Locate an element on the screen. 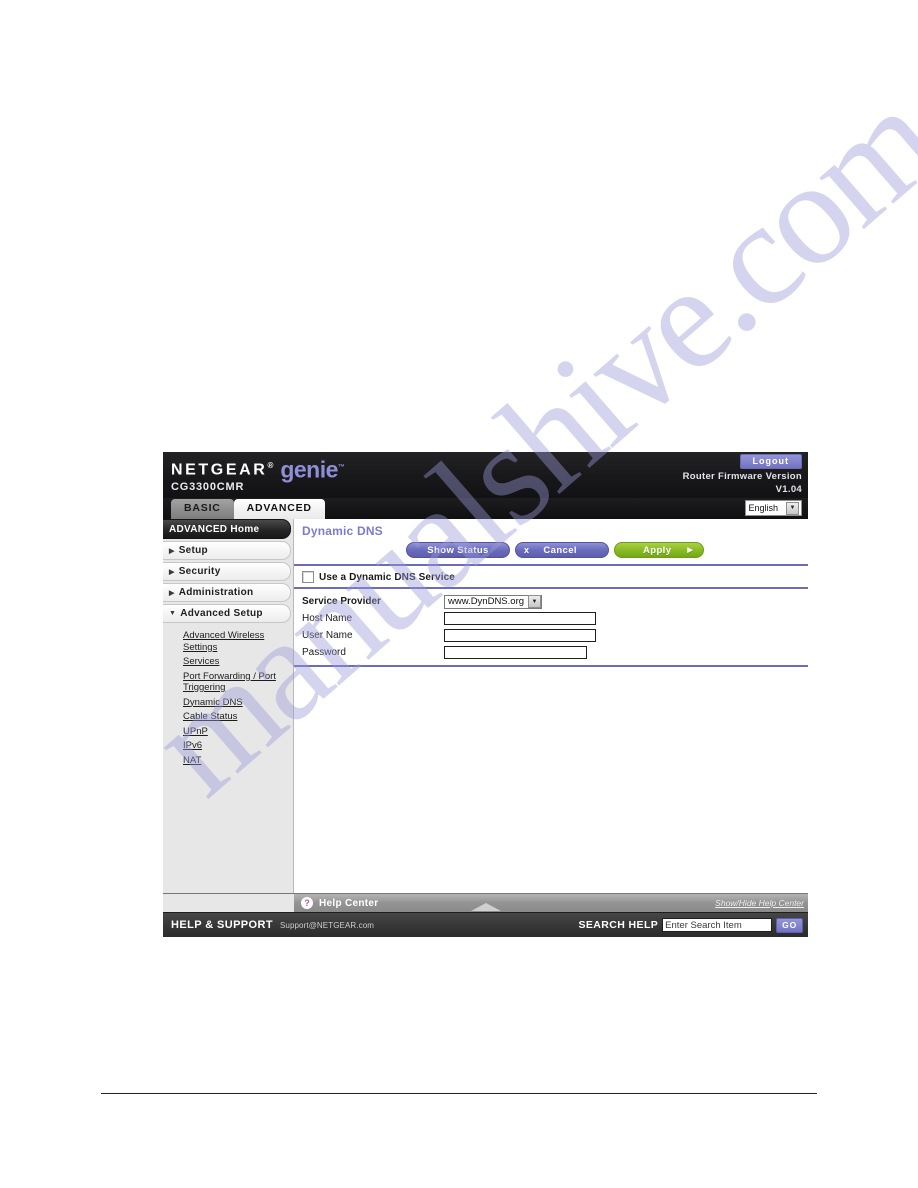  search-help-input: Enter Search Item is located at coordinates (717, 925).